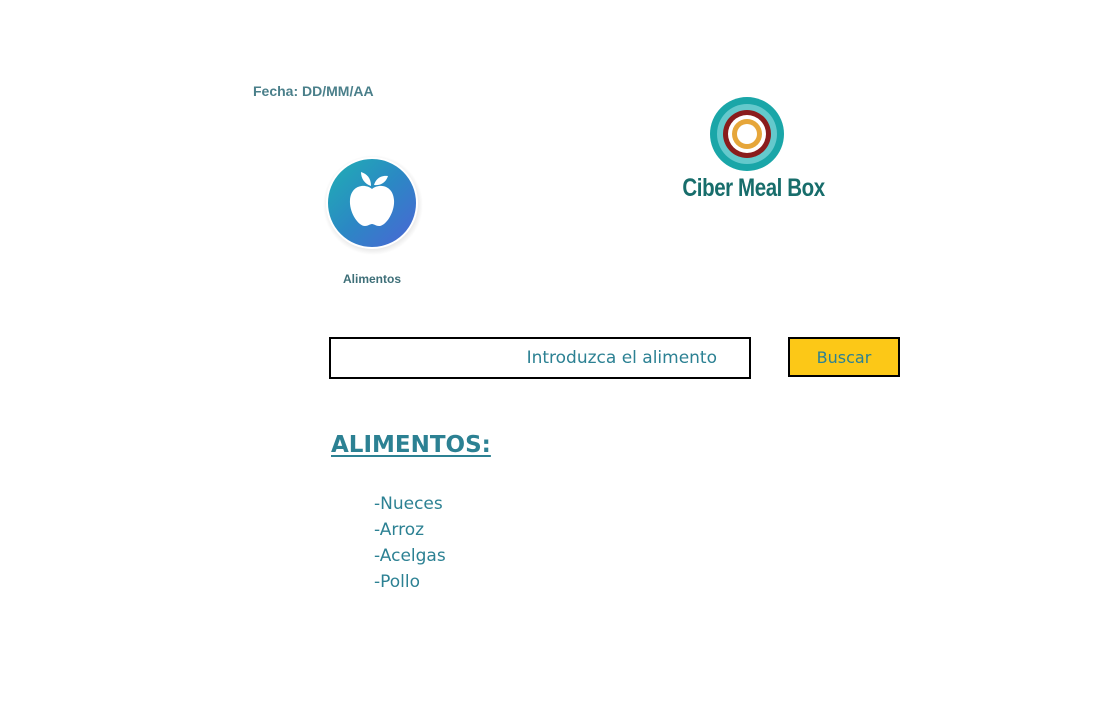  I want to click on apple-icon, so click(373, 203).